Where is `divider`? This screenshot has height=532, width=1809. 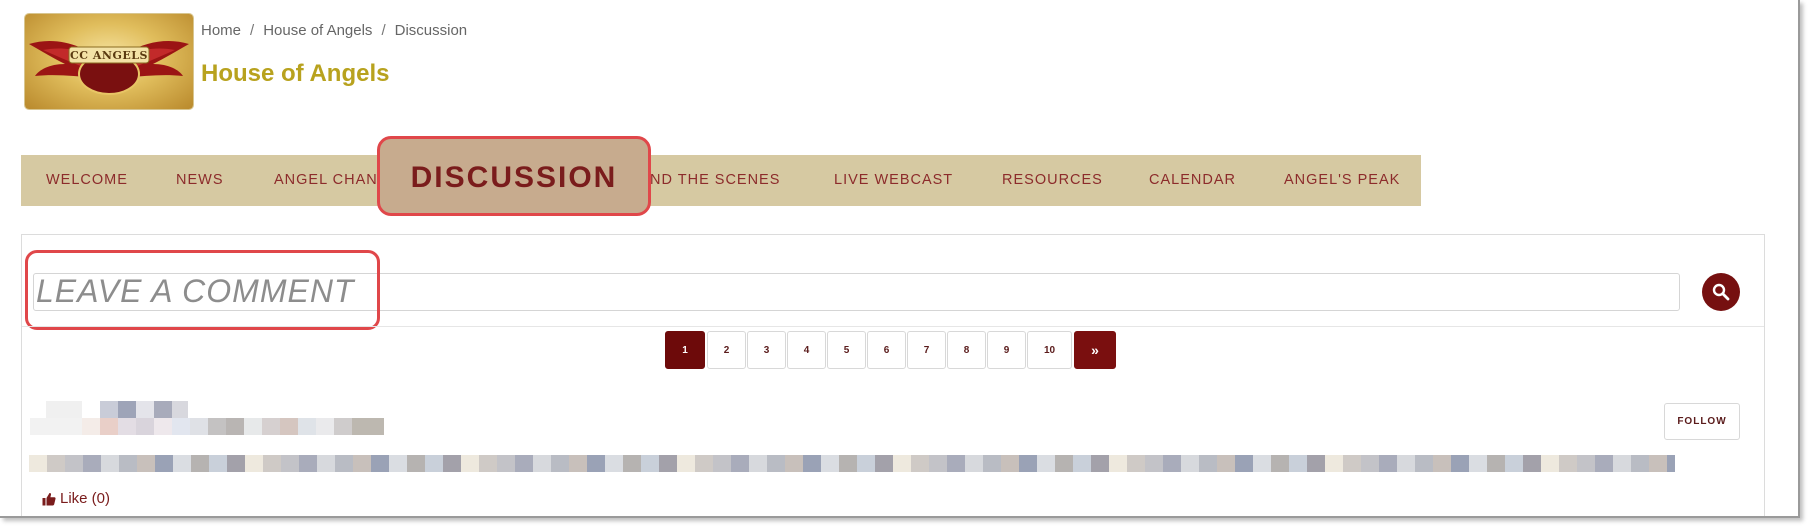 divider is located at coordinates (893, 326).